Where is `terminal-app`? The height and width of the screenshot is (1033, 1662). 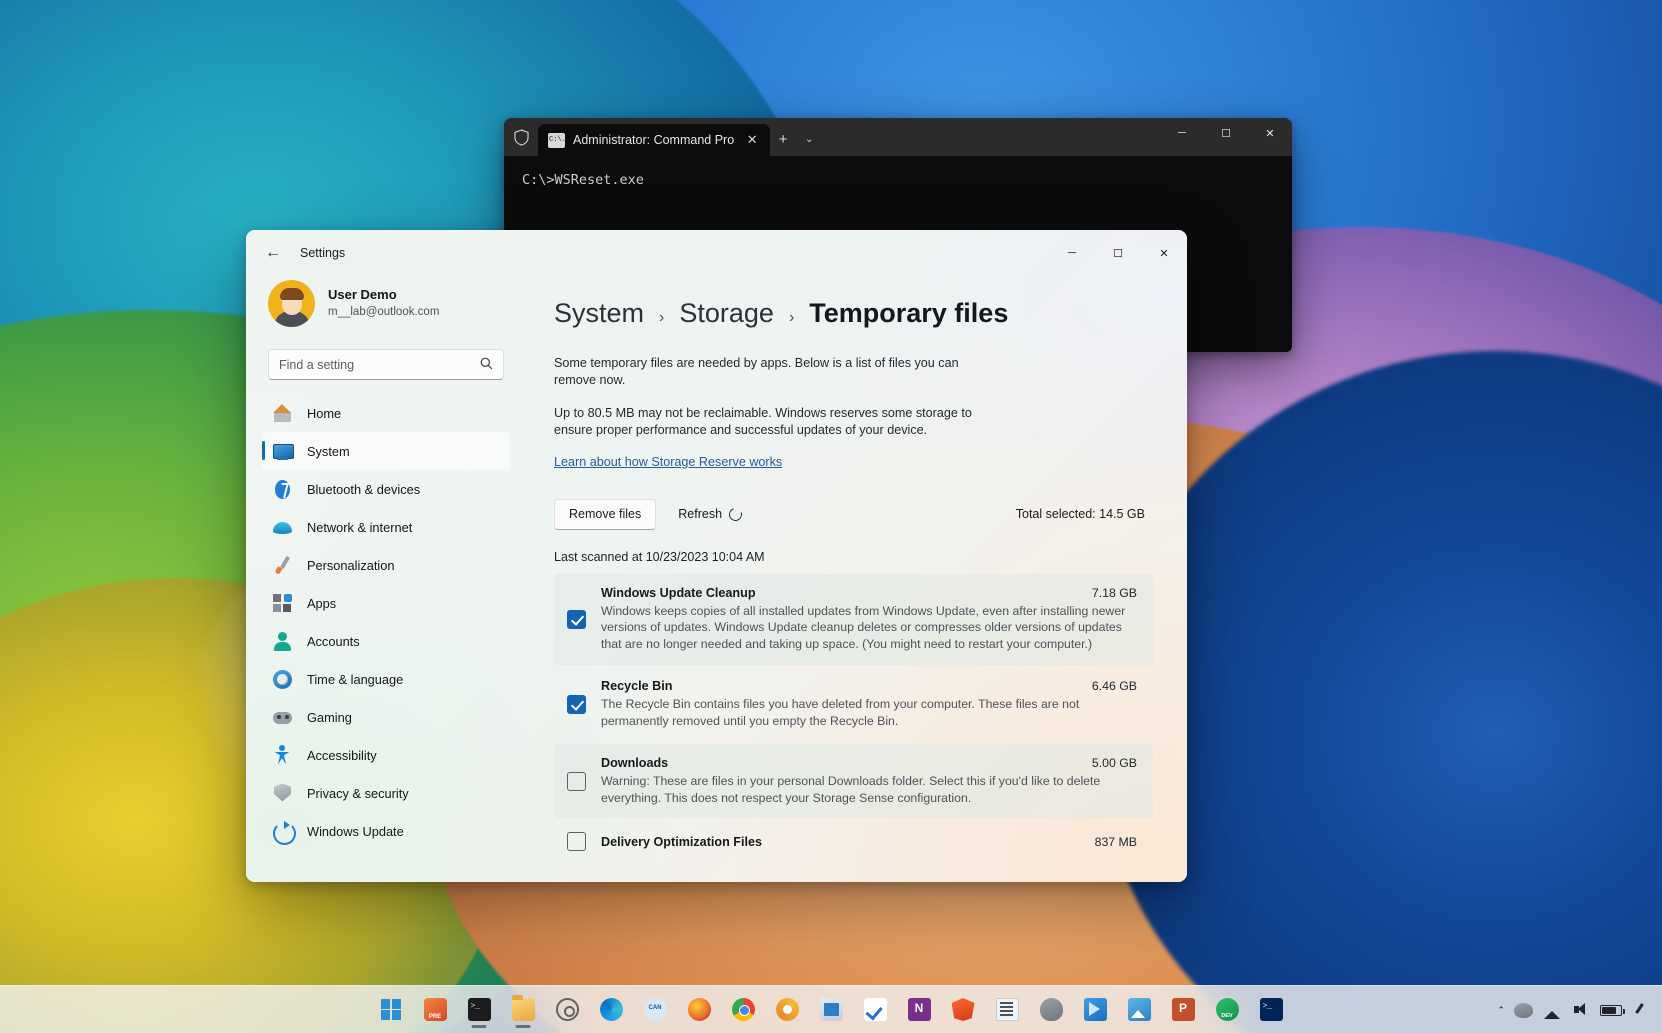
terminal-app is located at coordinates (479, 1010).